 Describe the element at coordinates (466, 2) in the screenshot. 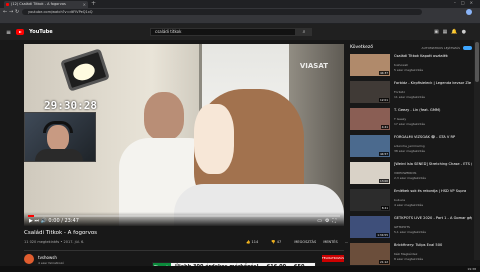

I see `window-controls: –□×` at that location.